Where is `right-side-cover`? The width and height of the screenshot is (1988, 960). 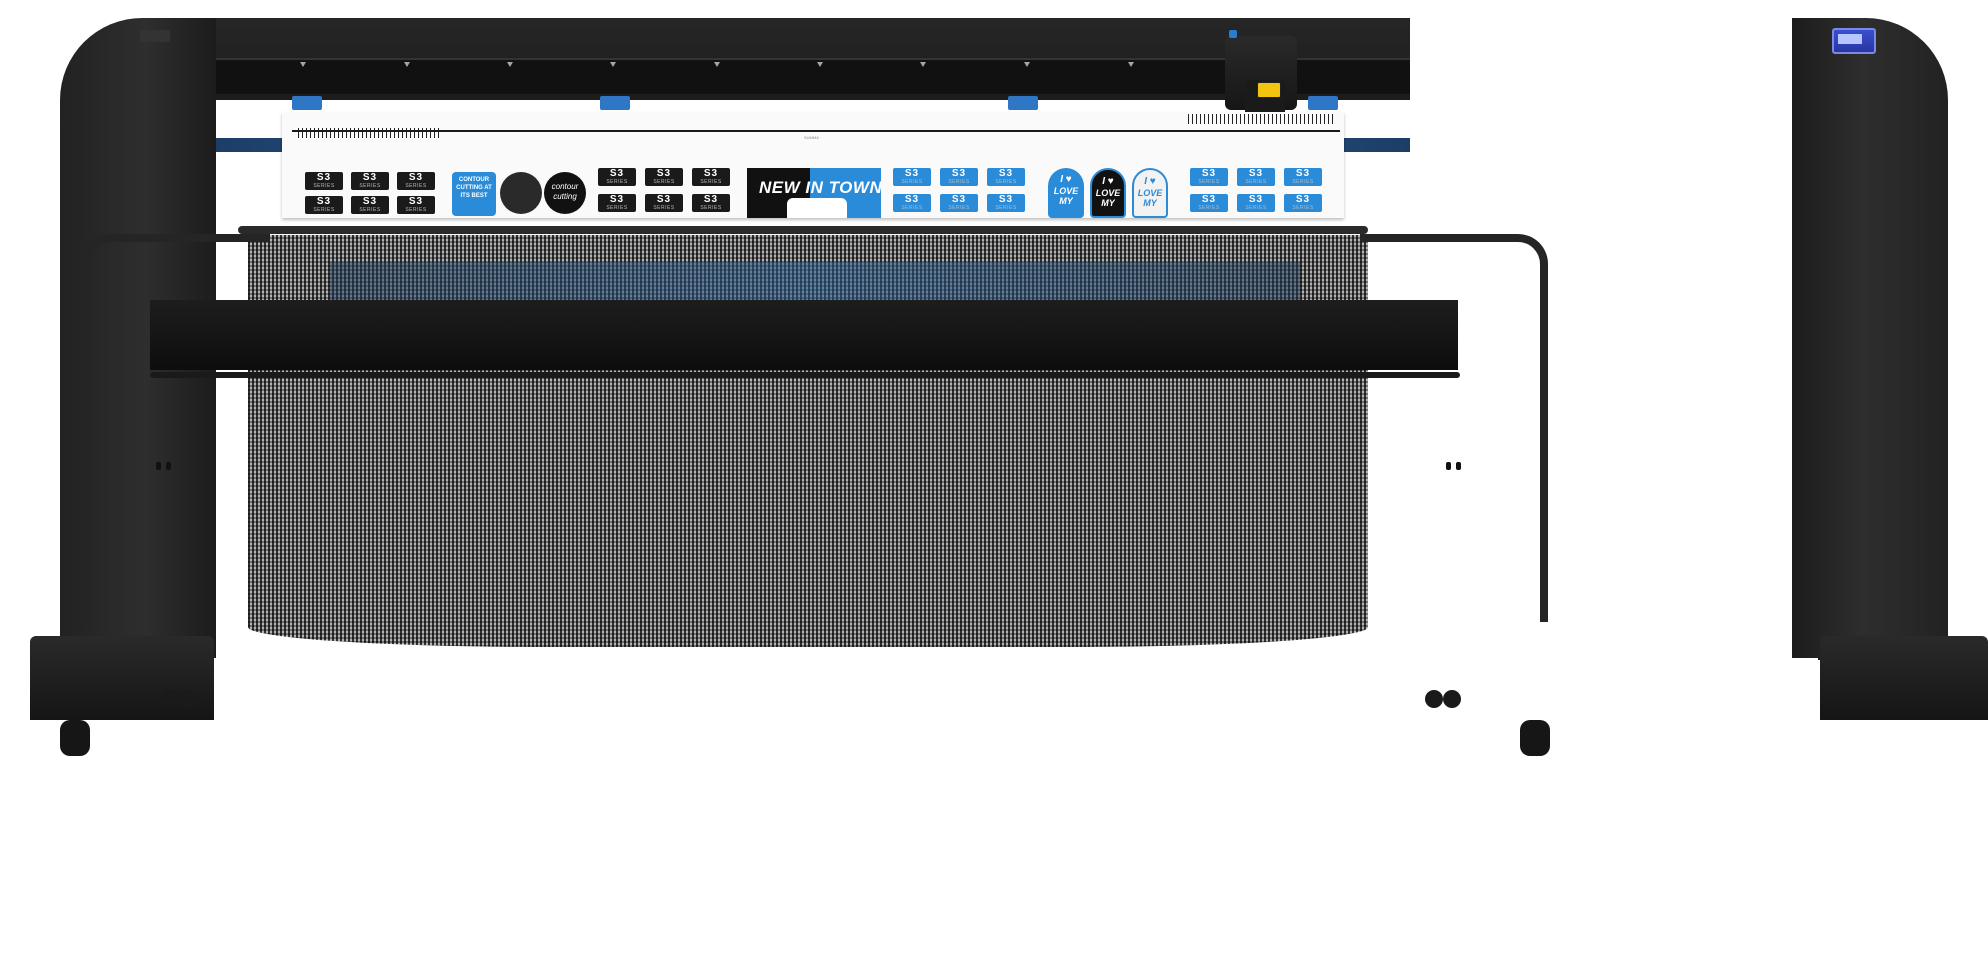
right-side-cover is located at coordinates (1870, 338).